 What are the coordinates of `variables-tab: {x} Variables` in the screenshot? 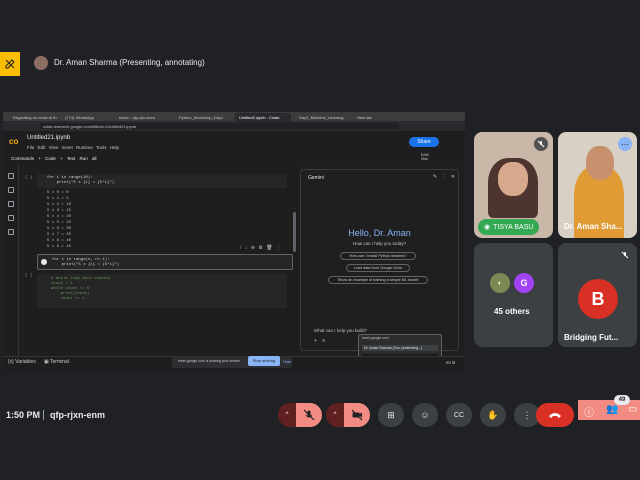 It's located at (22, 362).